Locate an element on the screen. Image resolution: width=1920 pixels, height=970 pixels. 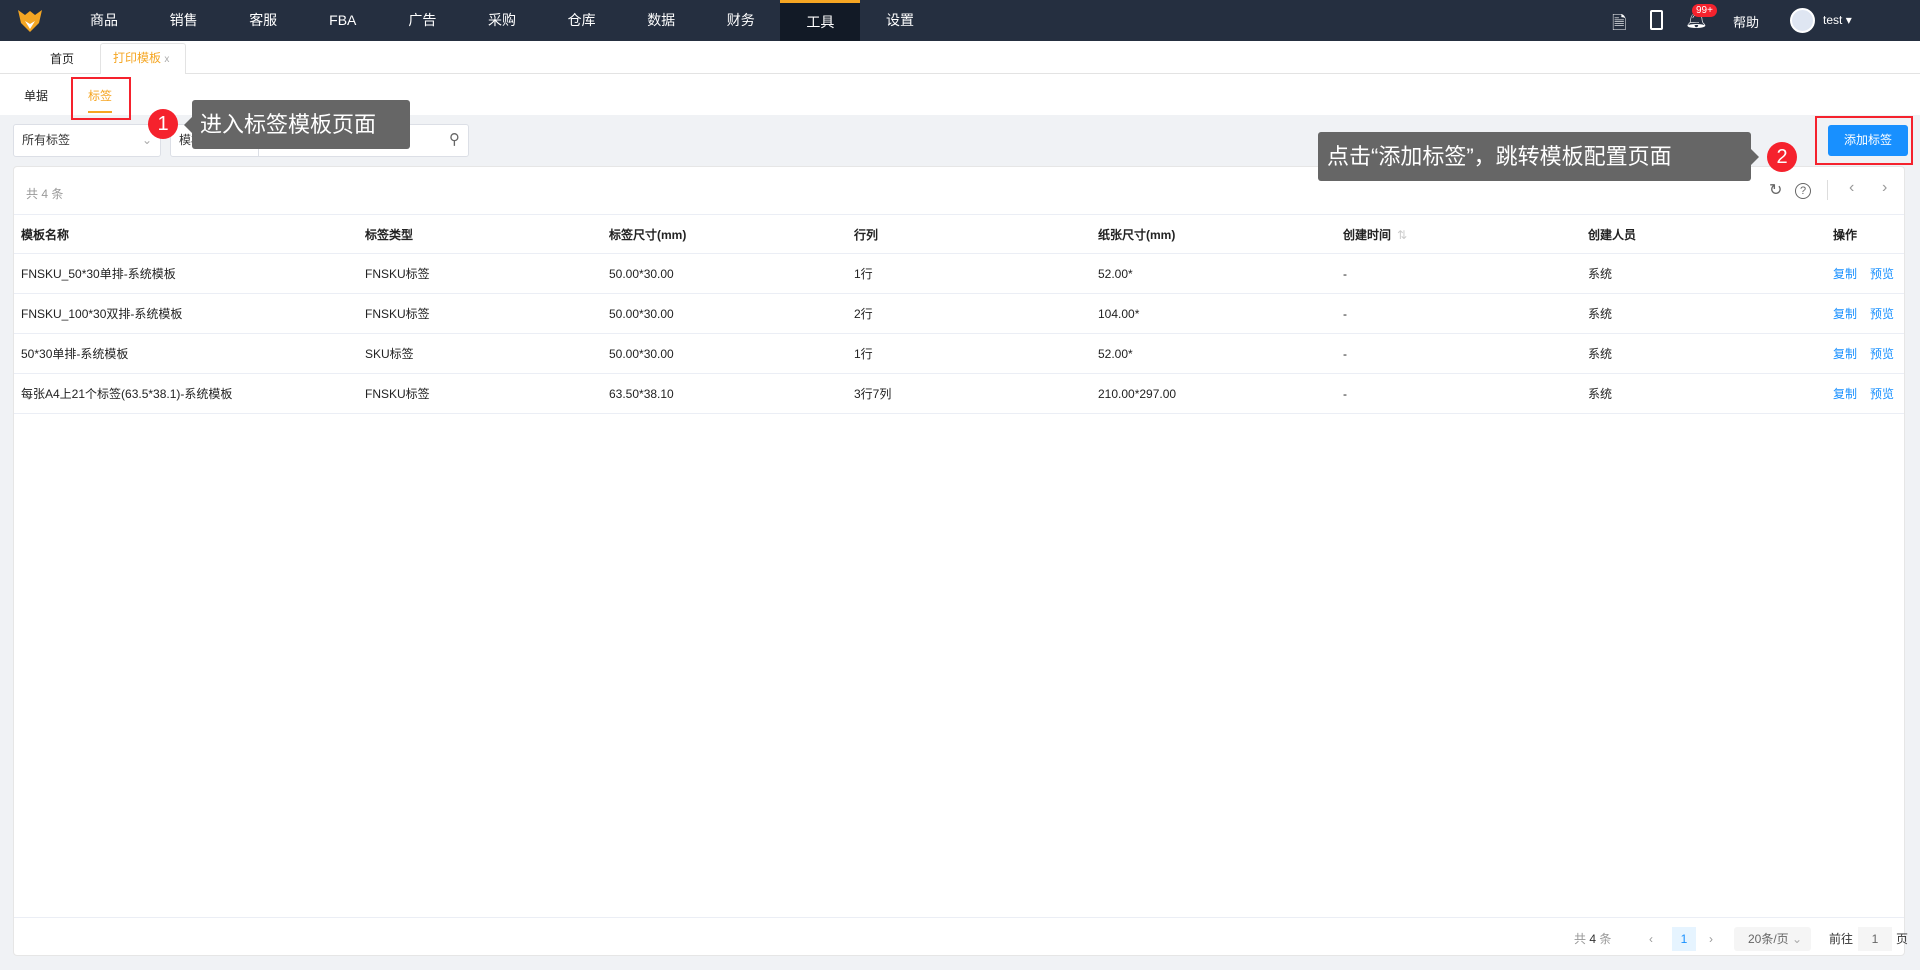
username: test is located at coordinates (1833, 20).